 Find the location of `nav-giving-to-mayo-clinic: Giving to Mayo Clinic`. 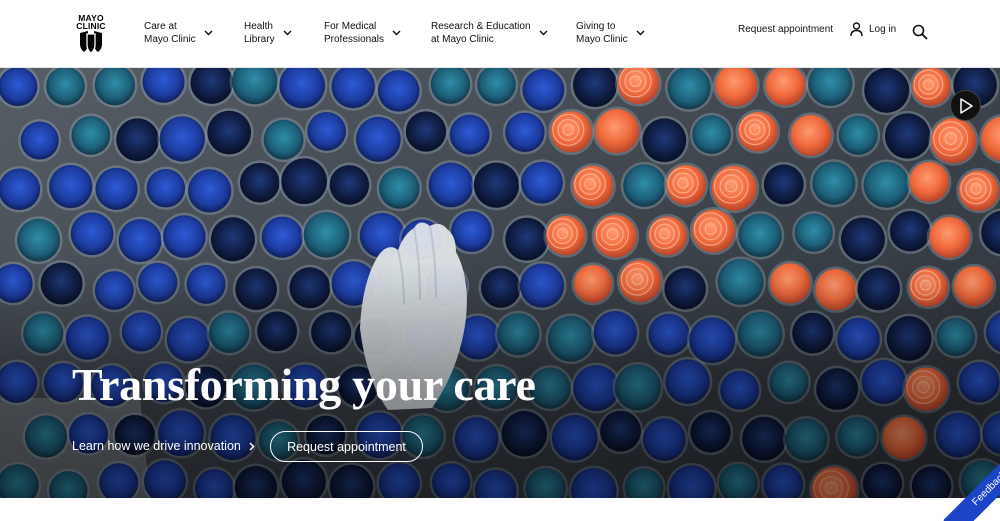

nav-giving-to-mayo-clinic: Giving to Mayo Clinic is located at coordinates (610, 33).